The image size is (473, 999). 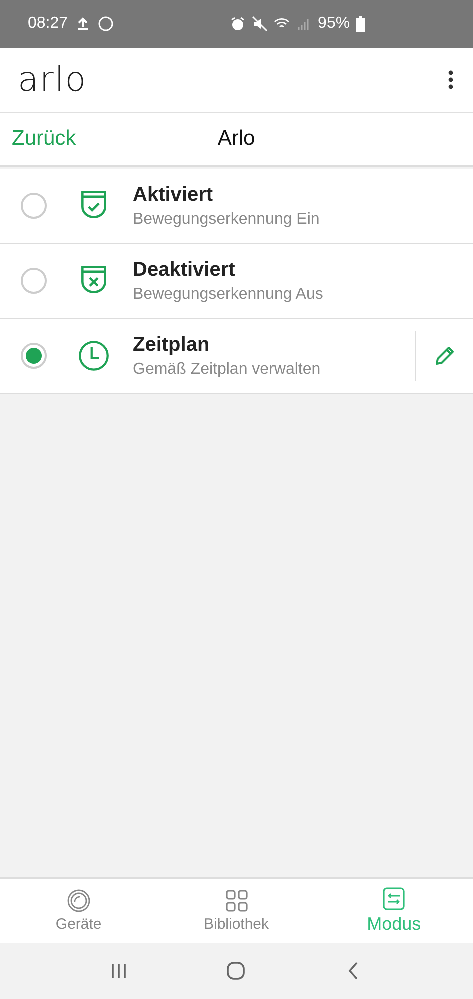 I want to click on mode-description: Bewegungserkennung Ein, so click(x=227, y=219).